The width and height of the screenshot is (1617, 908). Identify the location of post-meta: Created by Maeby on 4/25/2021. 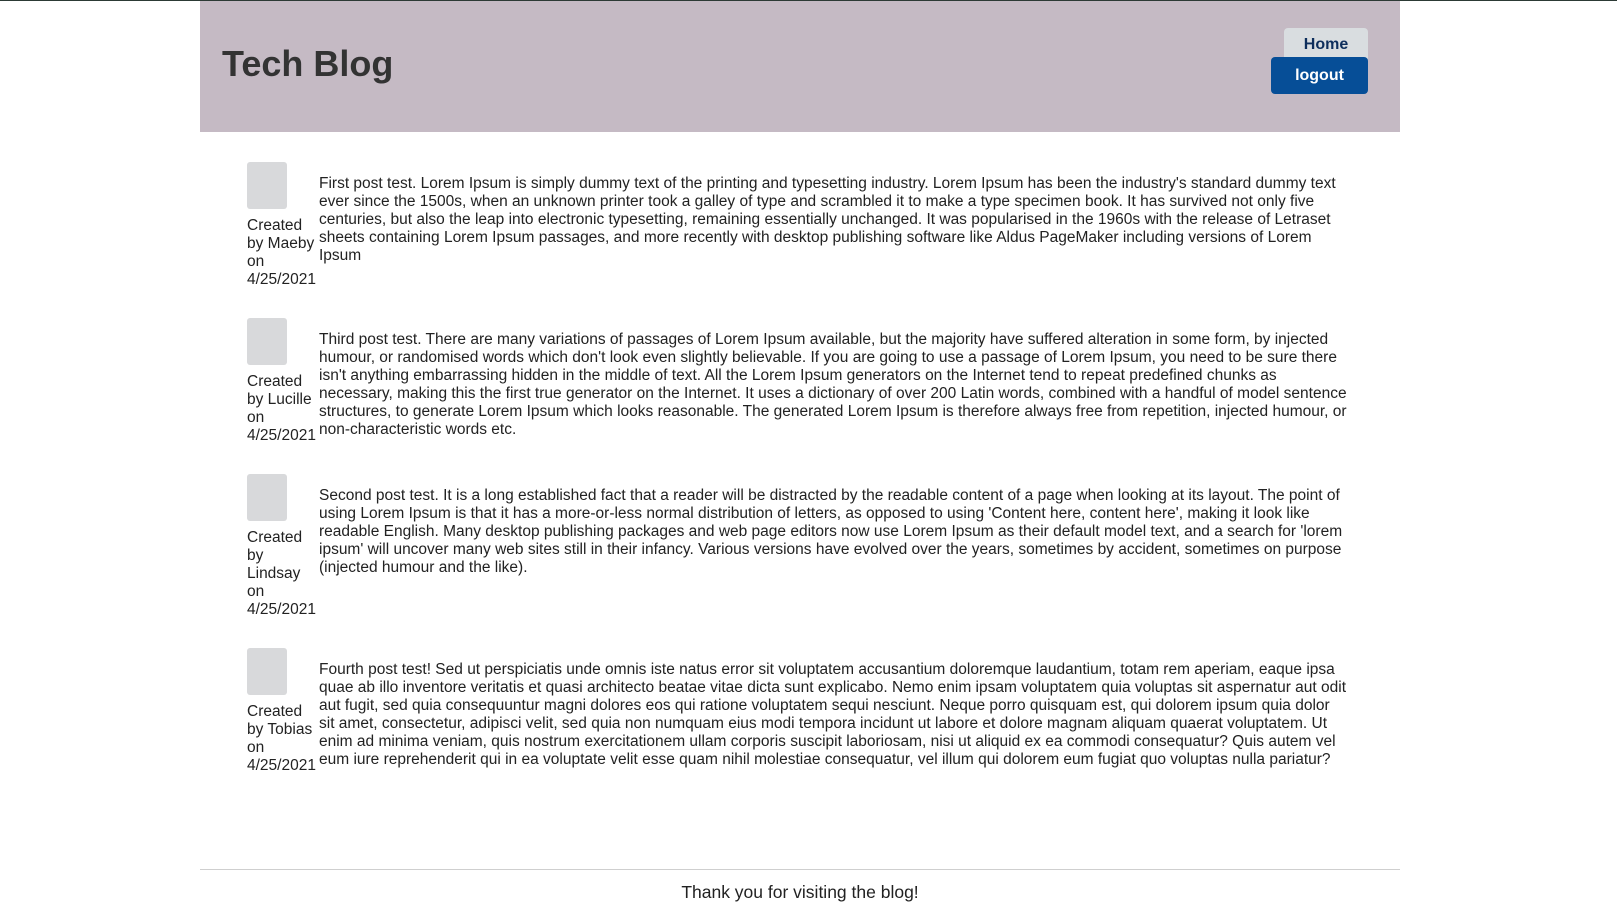
(283, 225).